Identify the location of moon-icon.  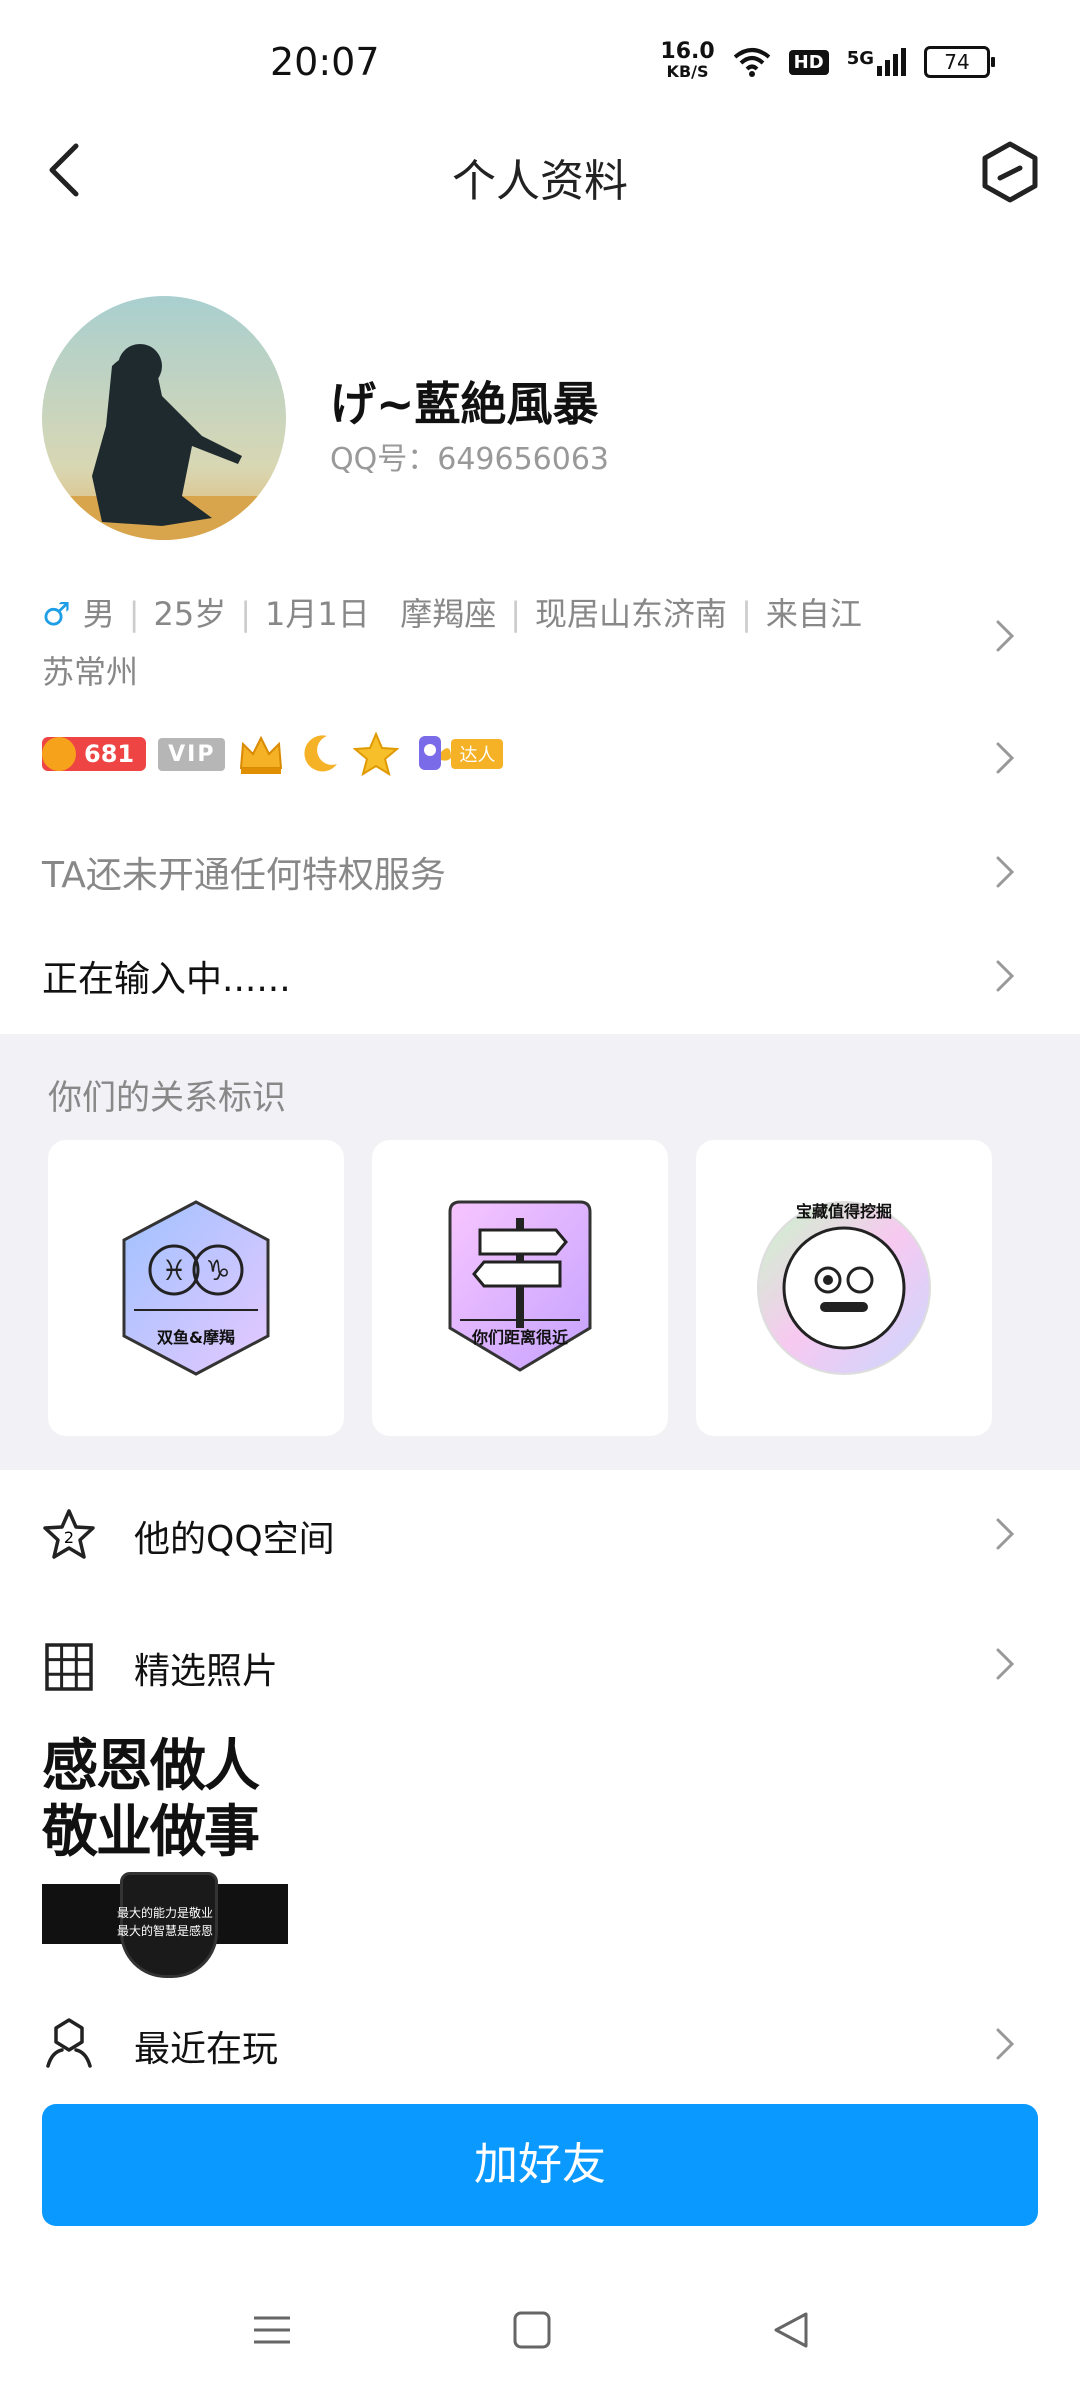
(321, 753).